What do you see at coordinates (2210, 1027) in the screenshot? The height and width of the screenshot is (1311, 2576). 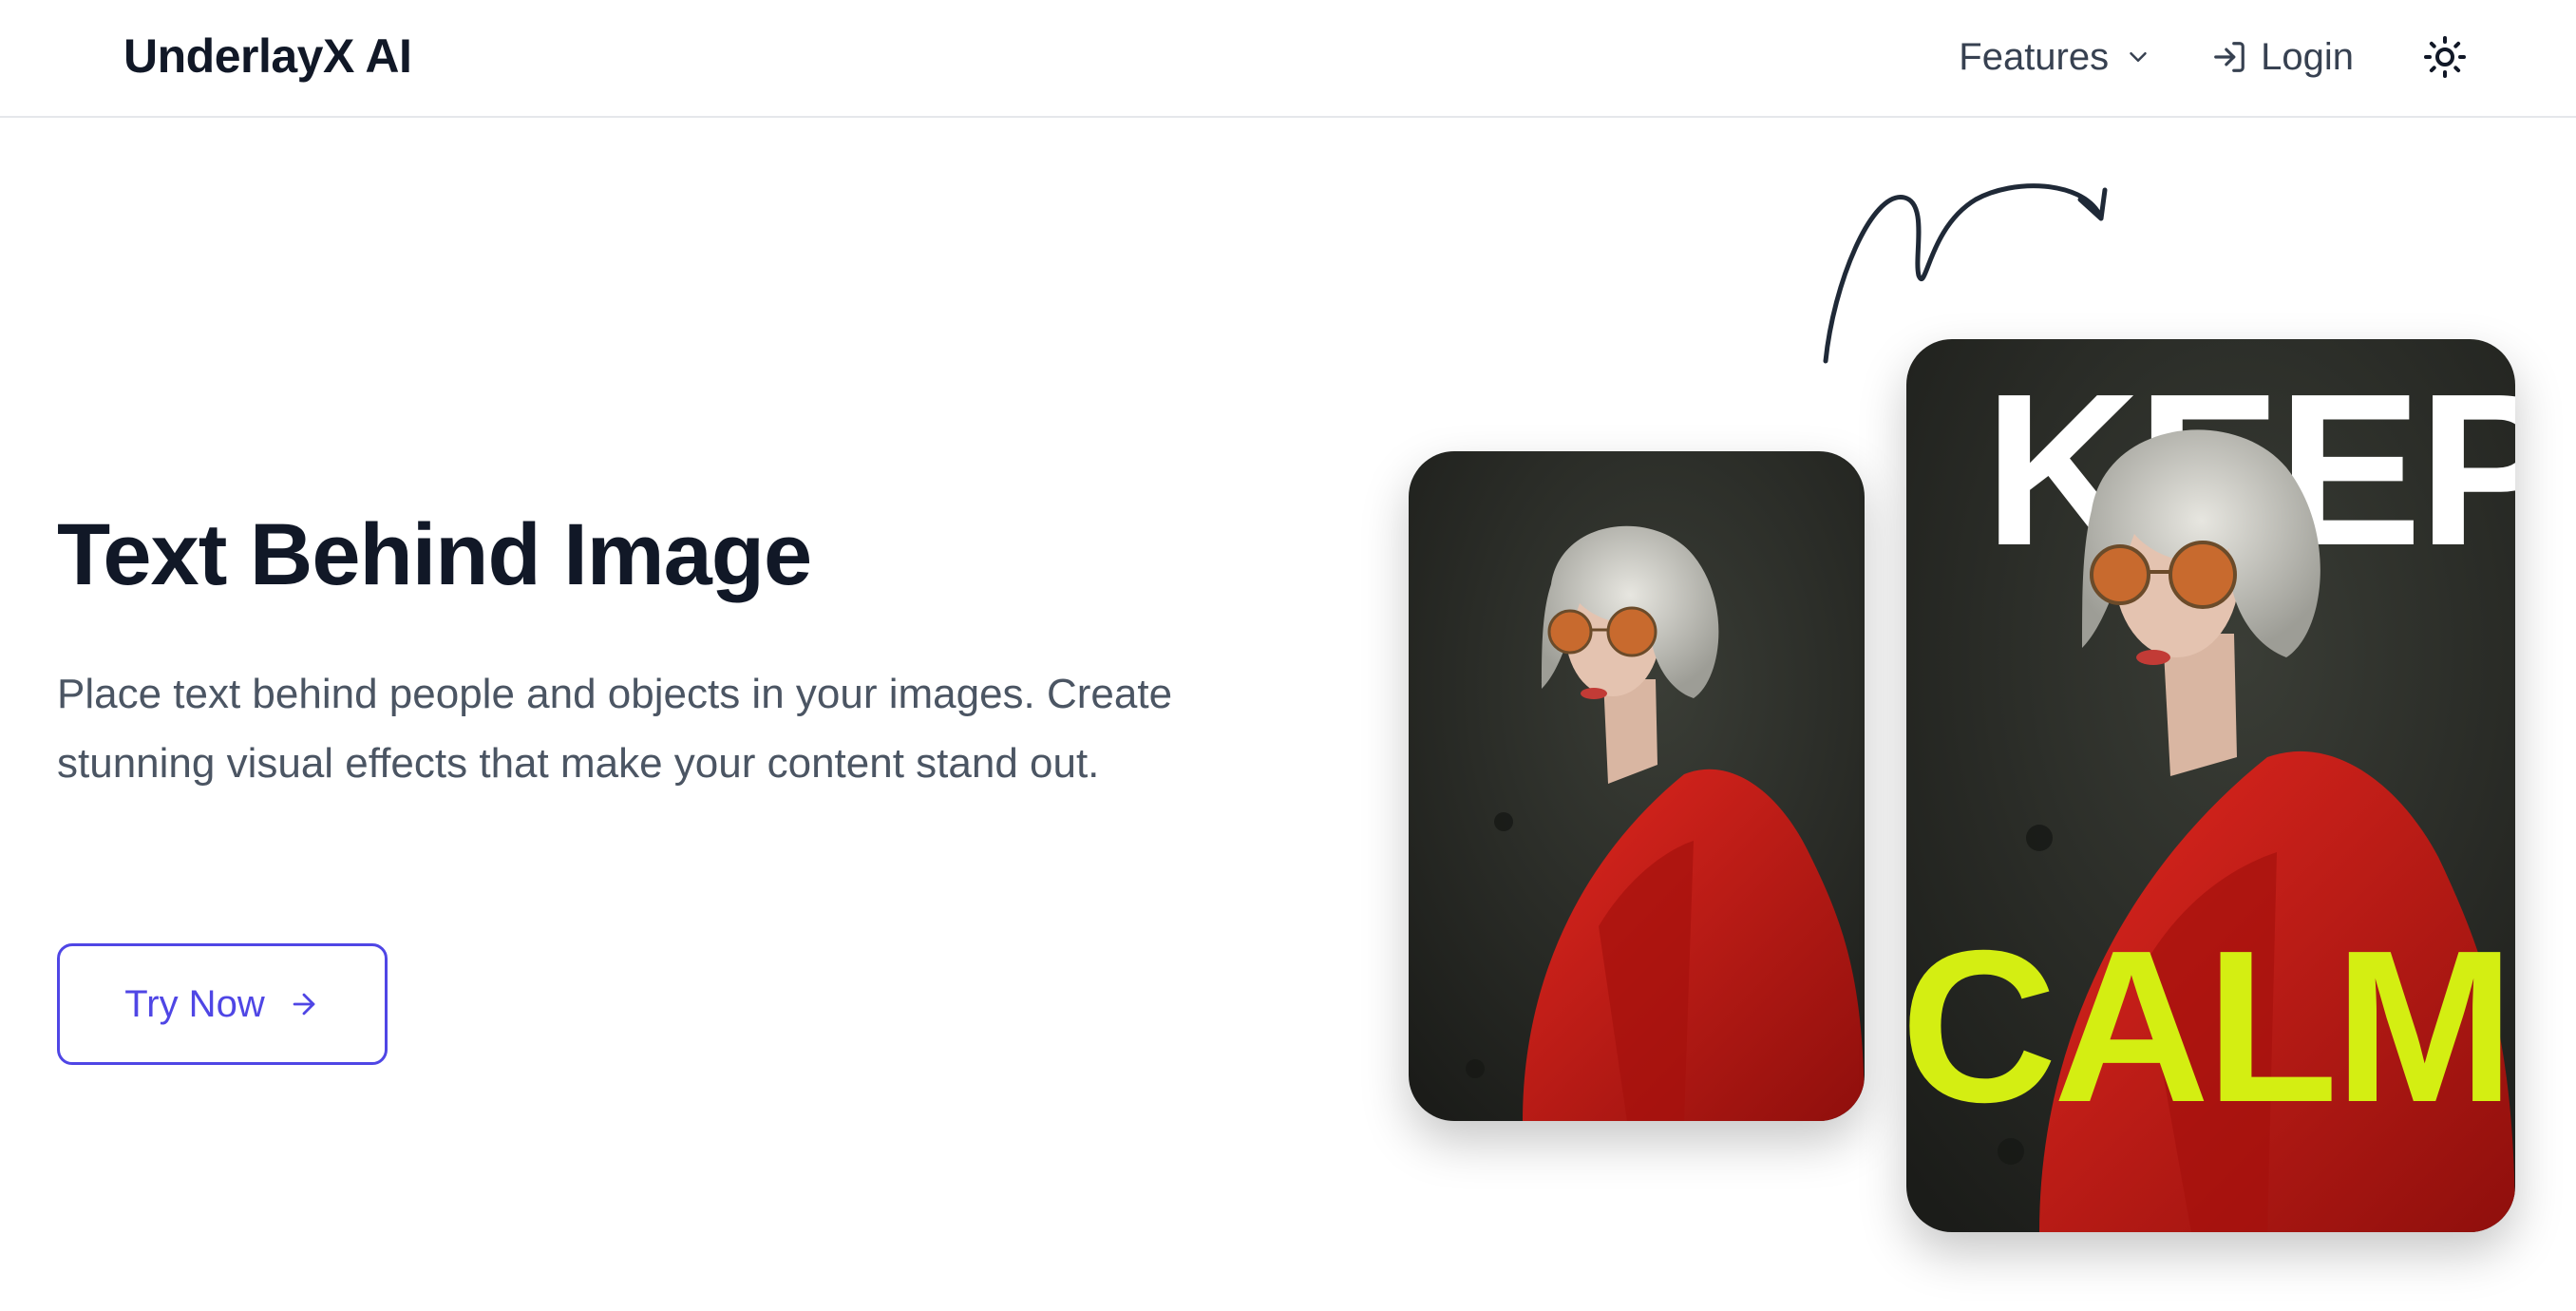 I see `calm-text-overlay: CALM` at bounding box center [2210, 1027].